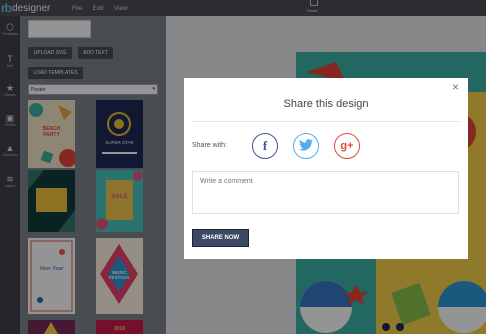 The image size is (486, 334). I want to click on google-plus-icon: g+, so click(347, 146).